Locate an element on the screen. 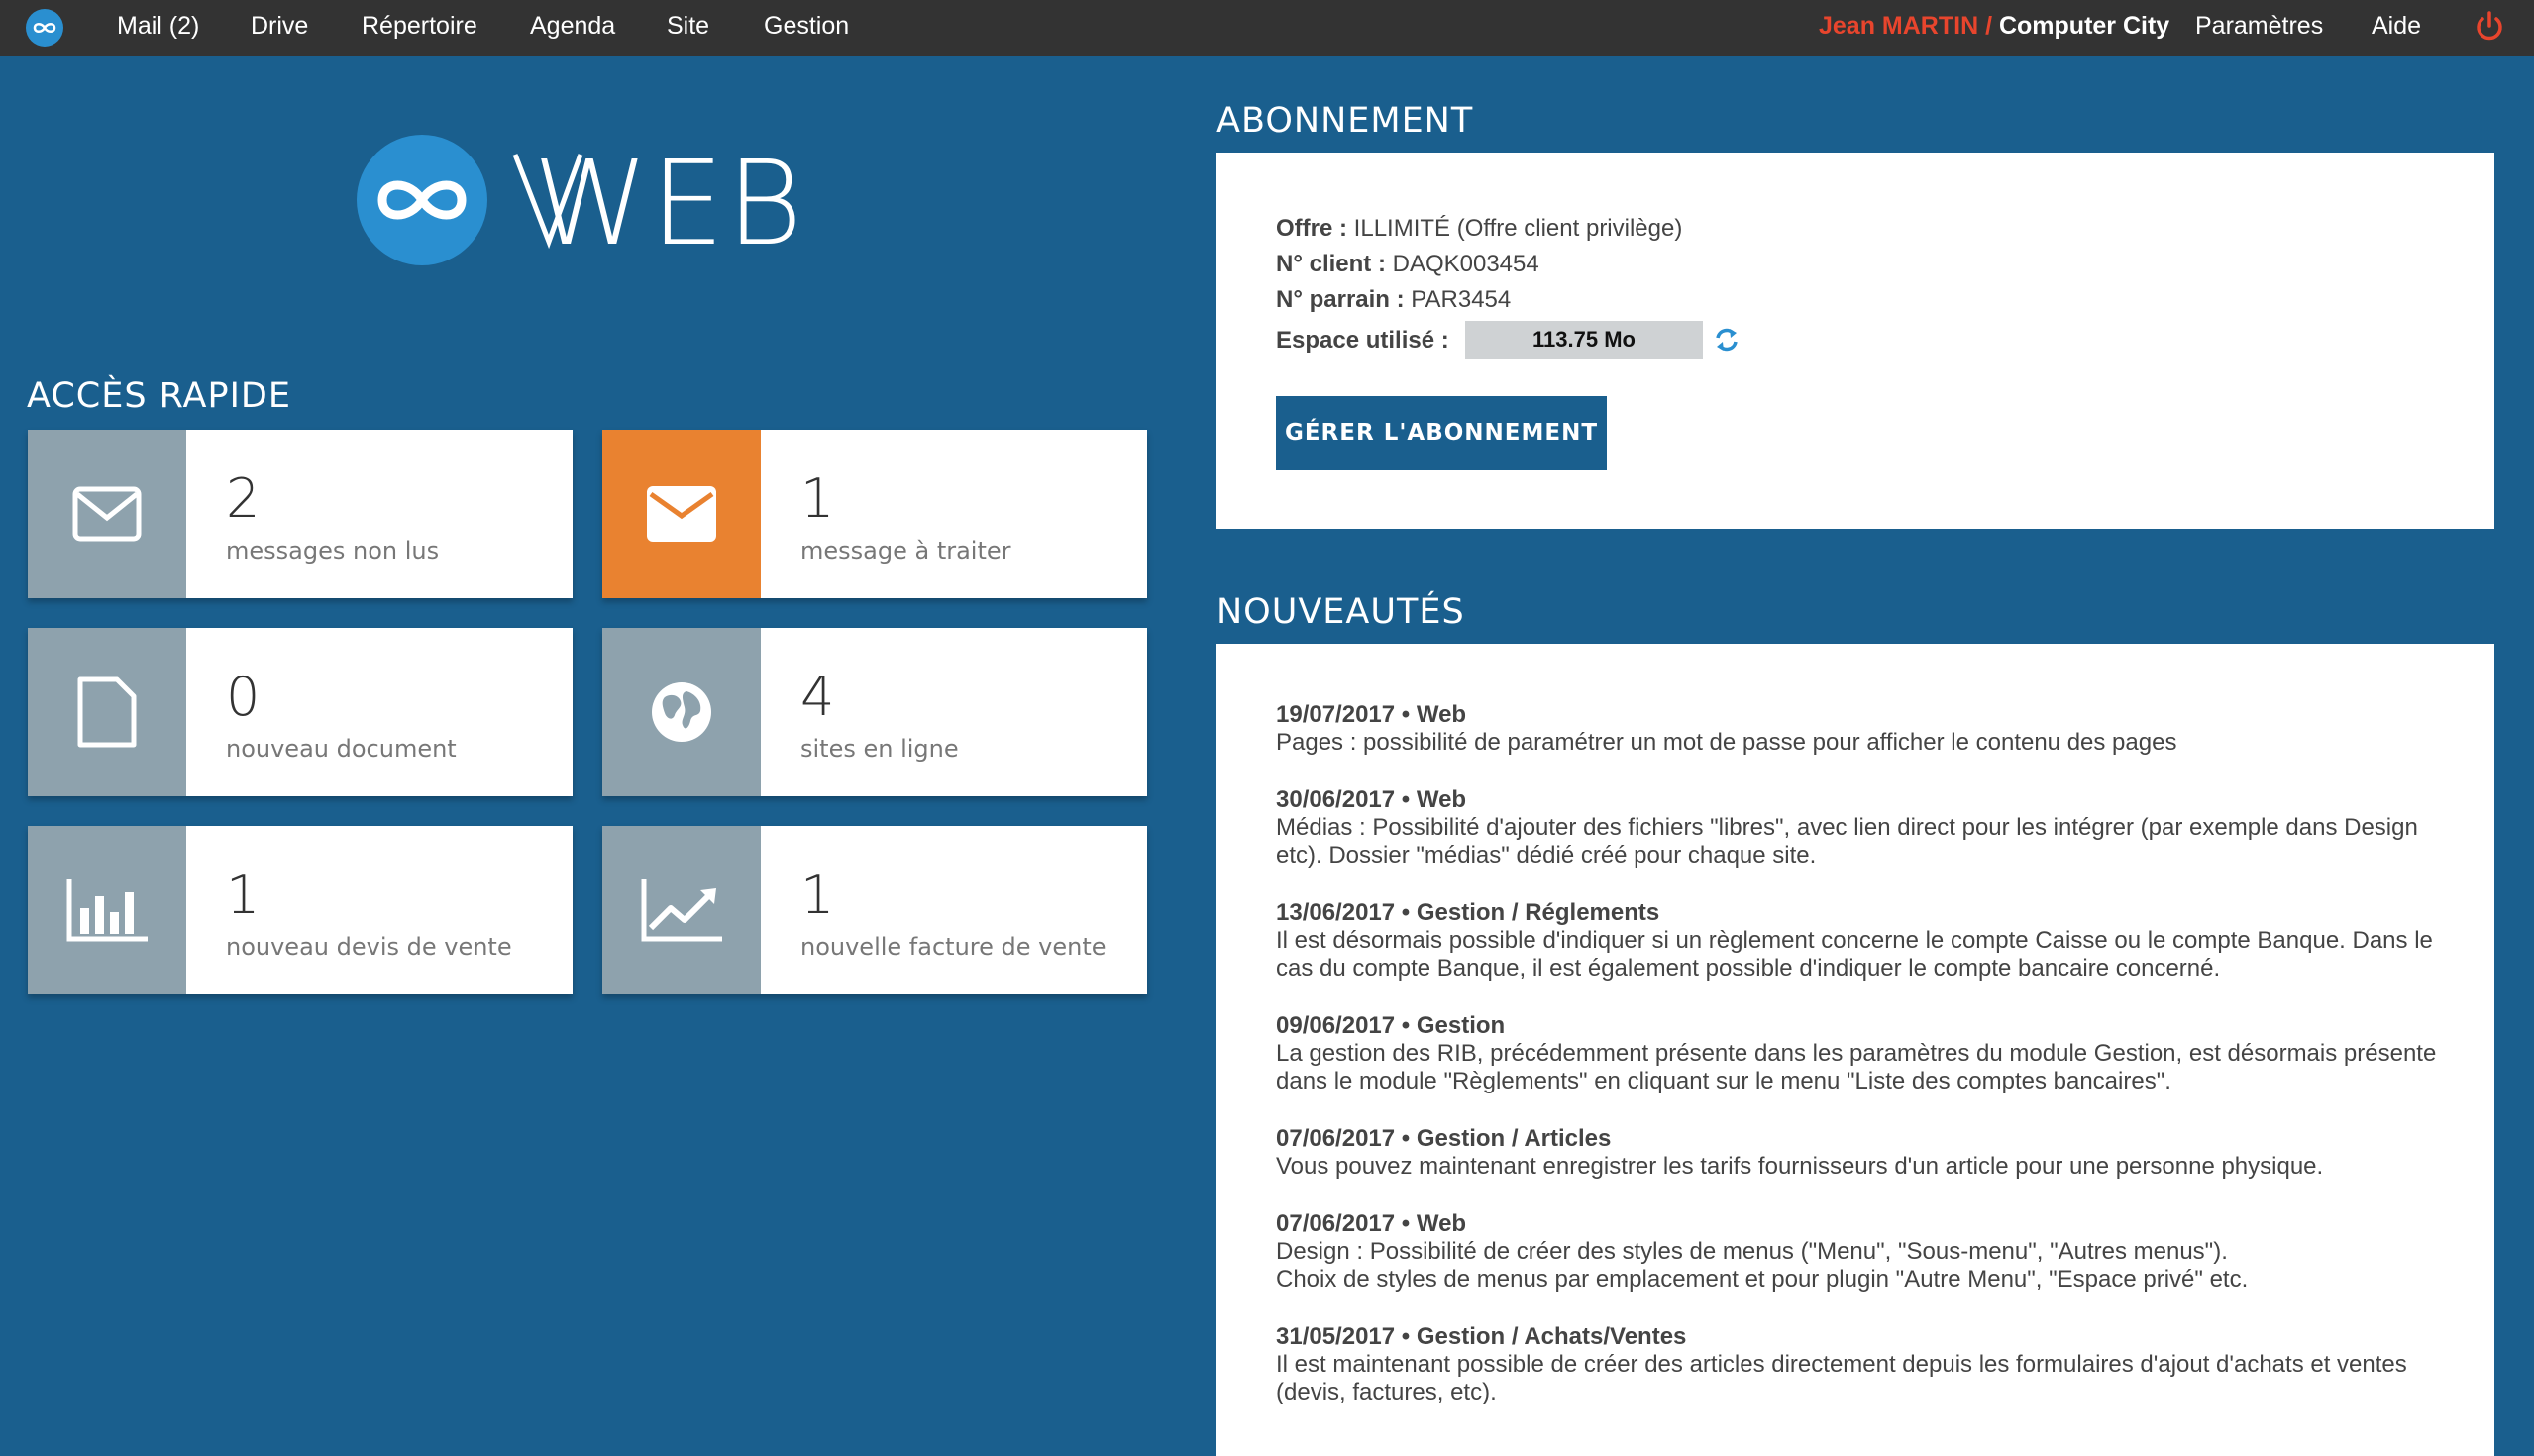 The height and width of the screenshot is (1456, 2534). space-row: Espace utilisé : is located at coordinates (1362, 341).